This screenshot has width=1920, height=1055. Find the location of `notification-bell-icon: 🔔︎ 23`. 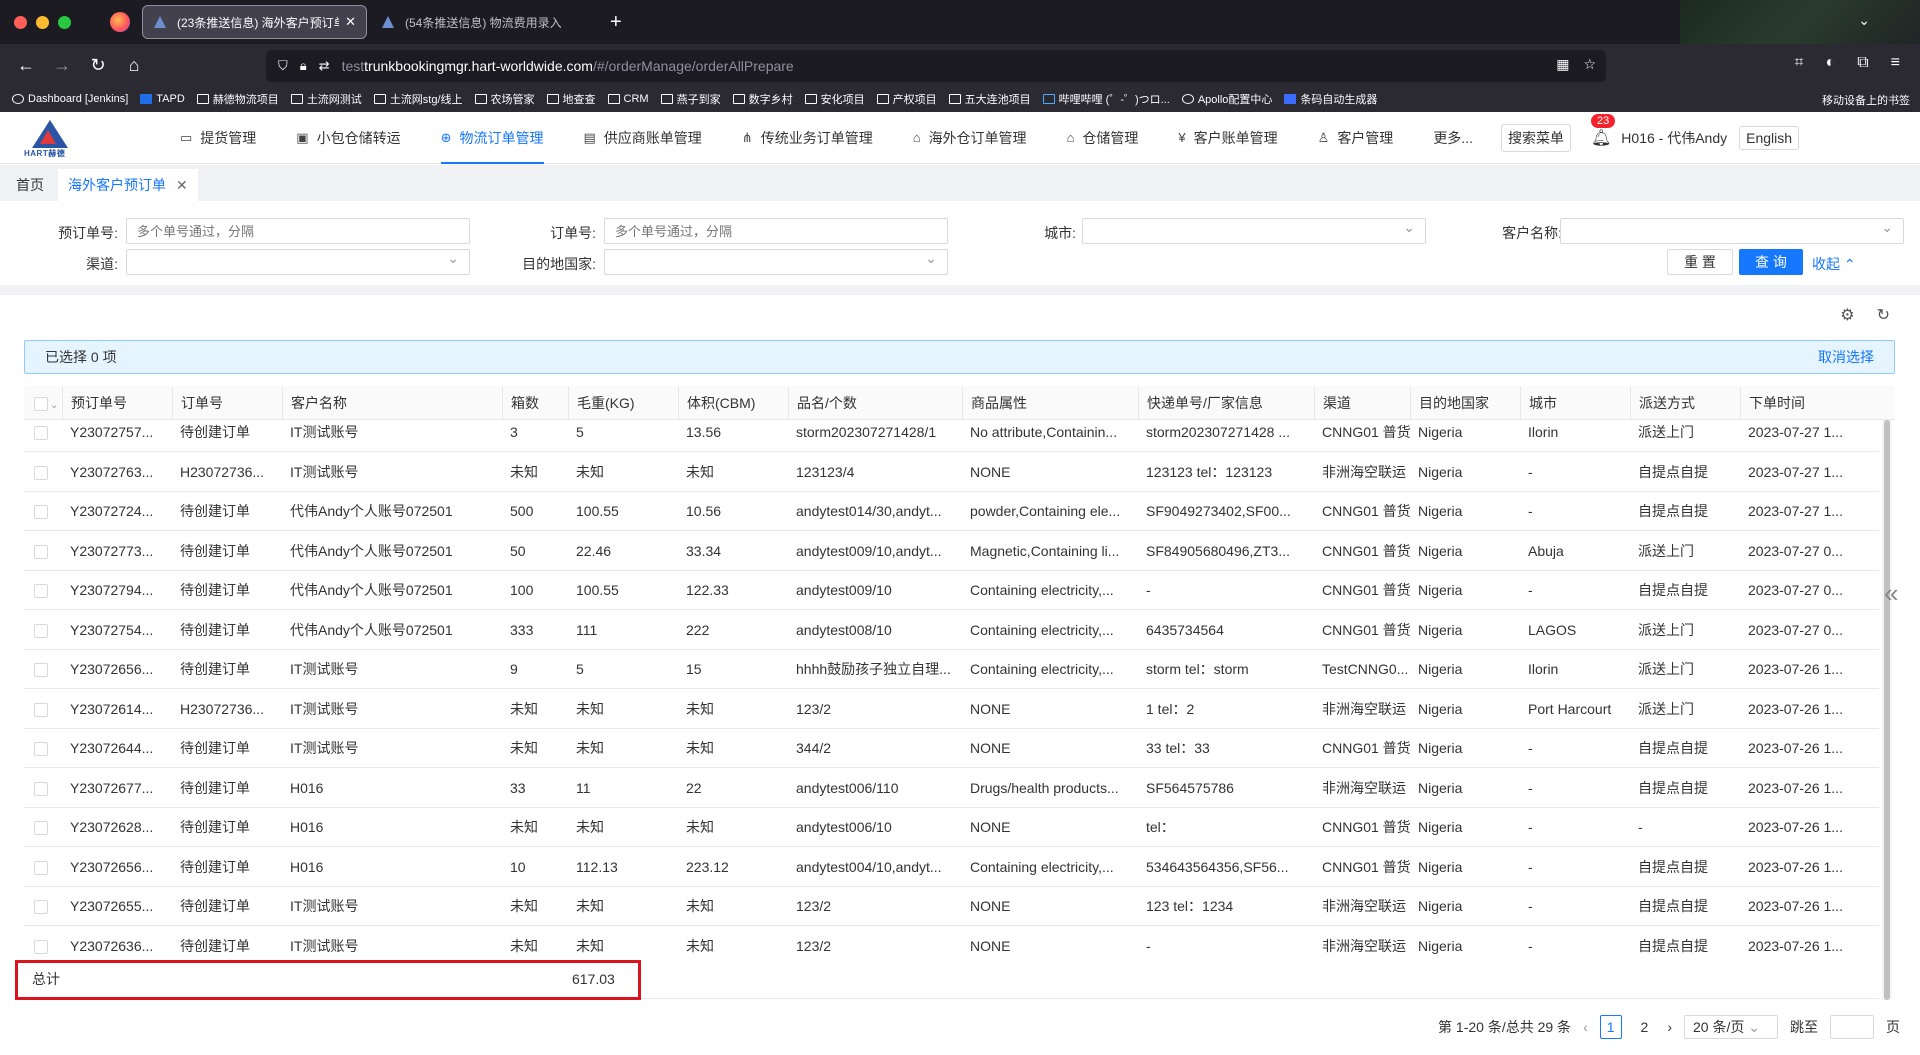

notification-bell-icon: 🔔︎ 23 is located at coordinates (1603, 130).